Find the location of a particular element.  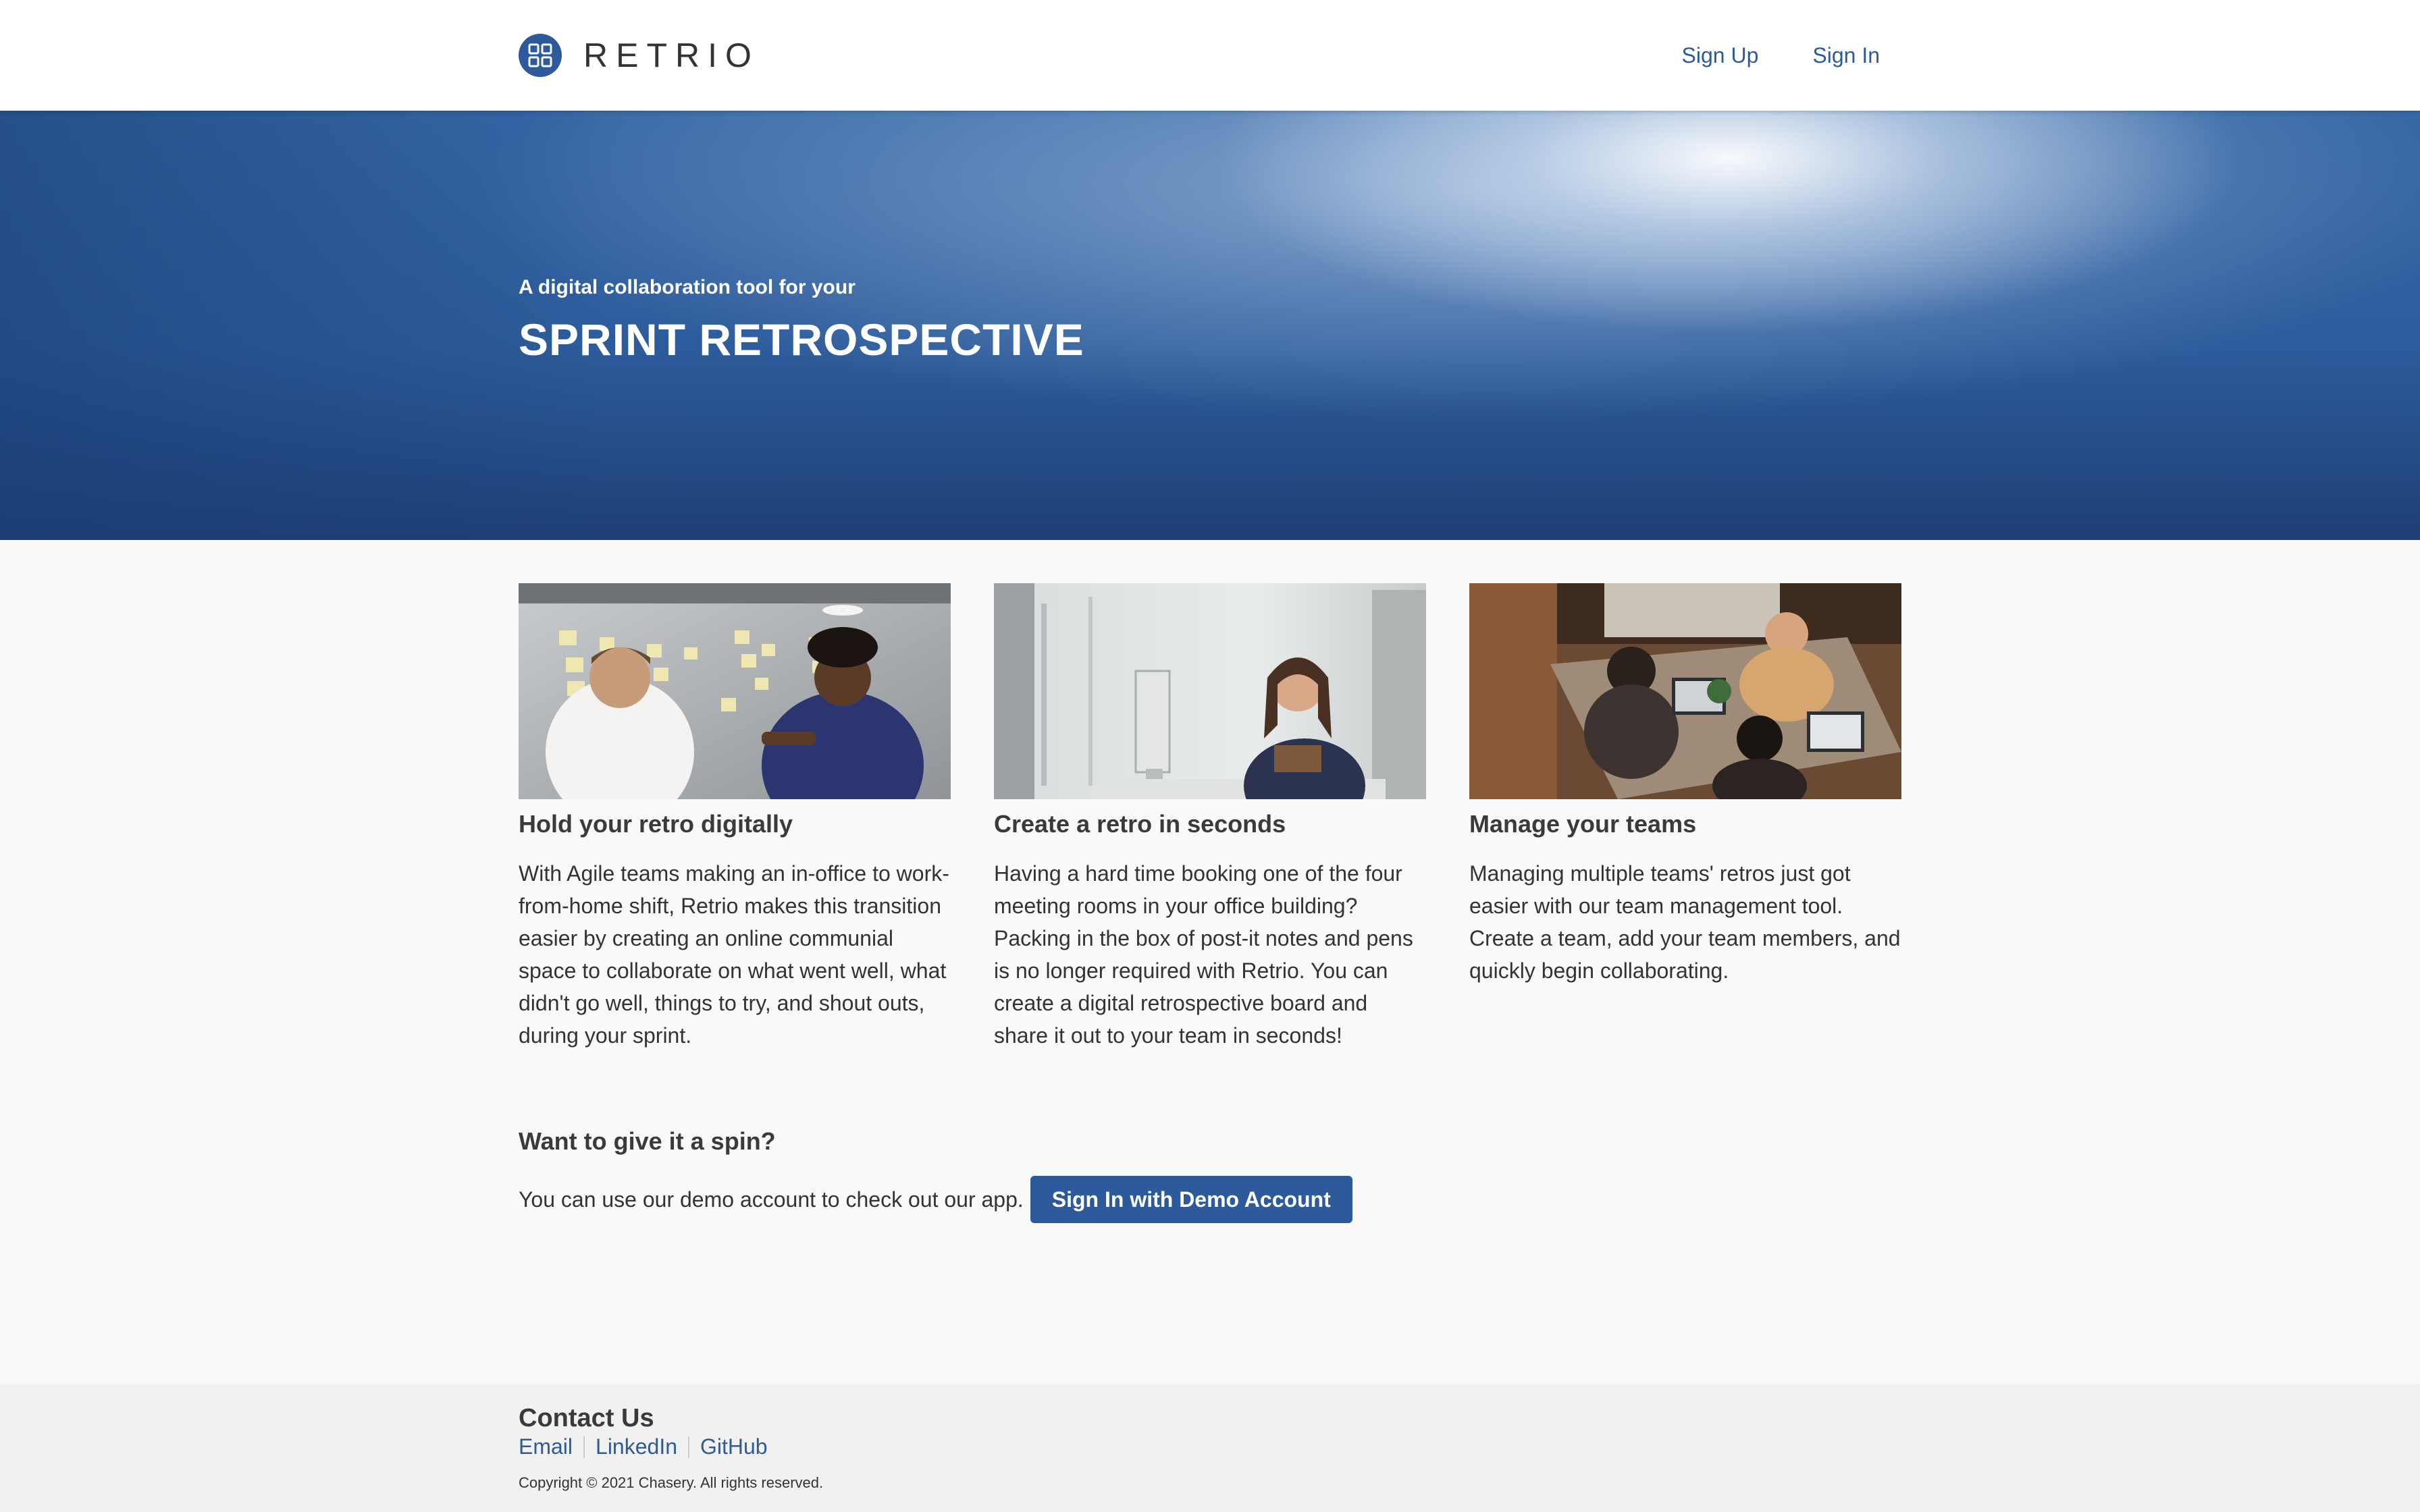

sign-up-link: Sign Up is located at coordinates (1720, 55).